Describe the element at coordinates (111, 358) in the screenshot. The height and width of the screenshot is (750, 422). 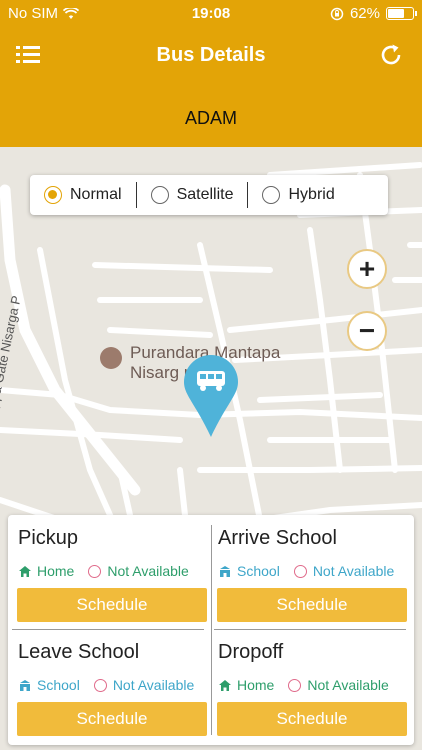
I see `poi-icon` at that location.